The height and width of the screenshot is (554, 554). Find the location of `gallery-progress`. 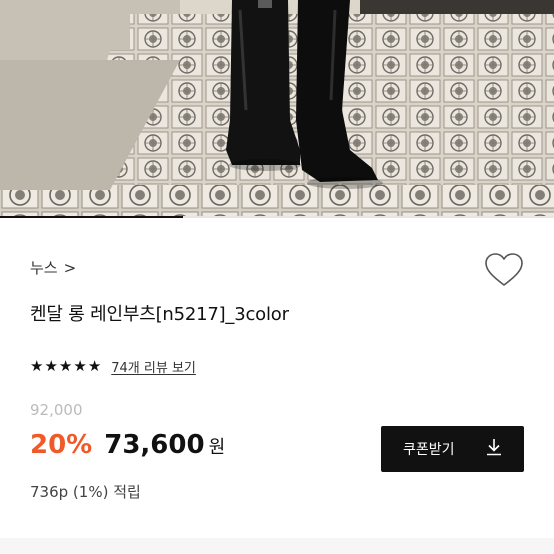

gallery-progress is located at coordinates (277, 217).